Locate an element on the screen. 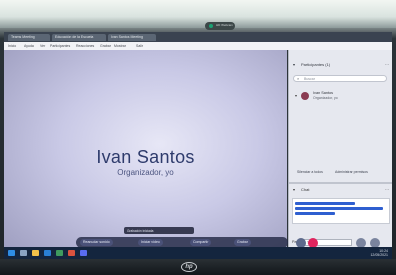 The width and height of the screenshot is (396, 275). chat-header: ▾ Chat ⋯ is located at coordinates (341, 190).